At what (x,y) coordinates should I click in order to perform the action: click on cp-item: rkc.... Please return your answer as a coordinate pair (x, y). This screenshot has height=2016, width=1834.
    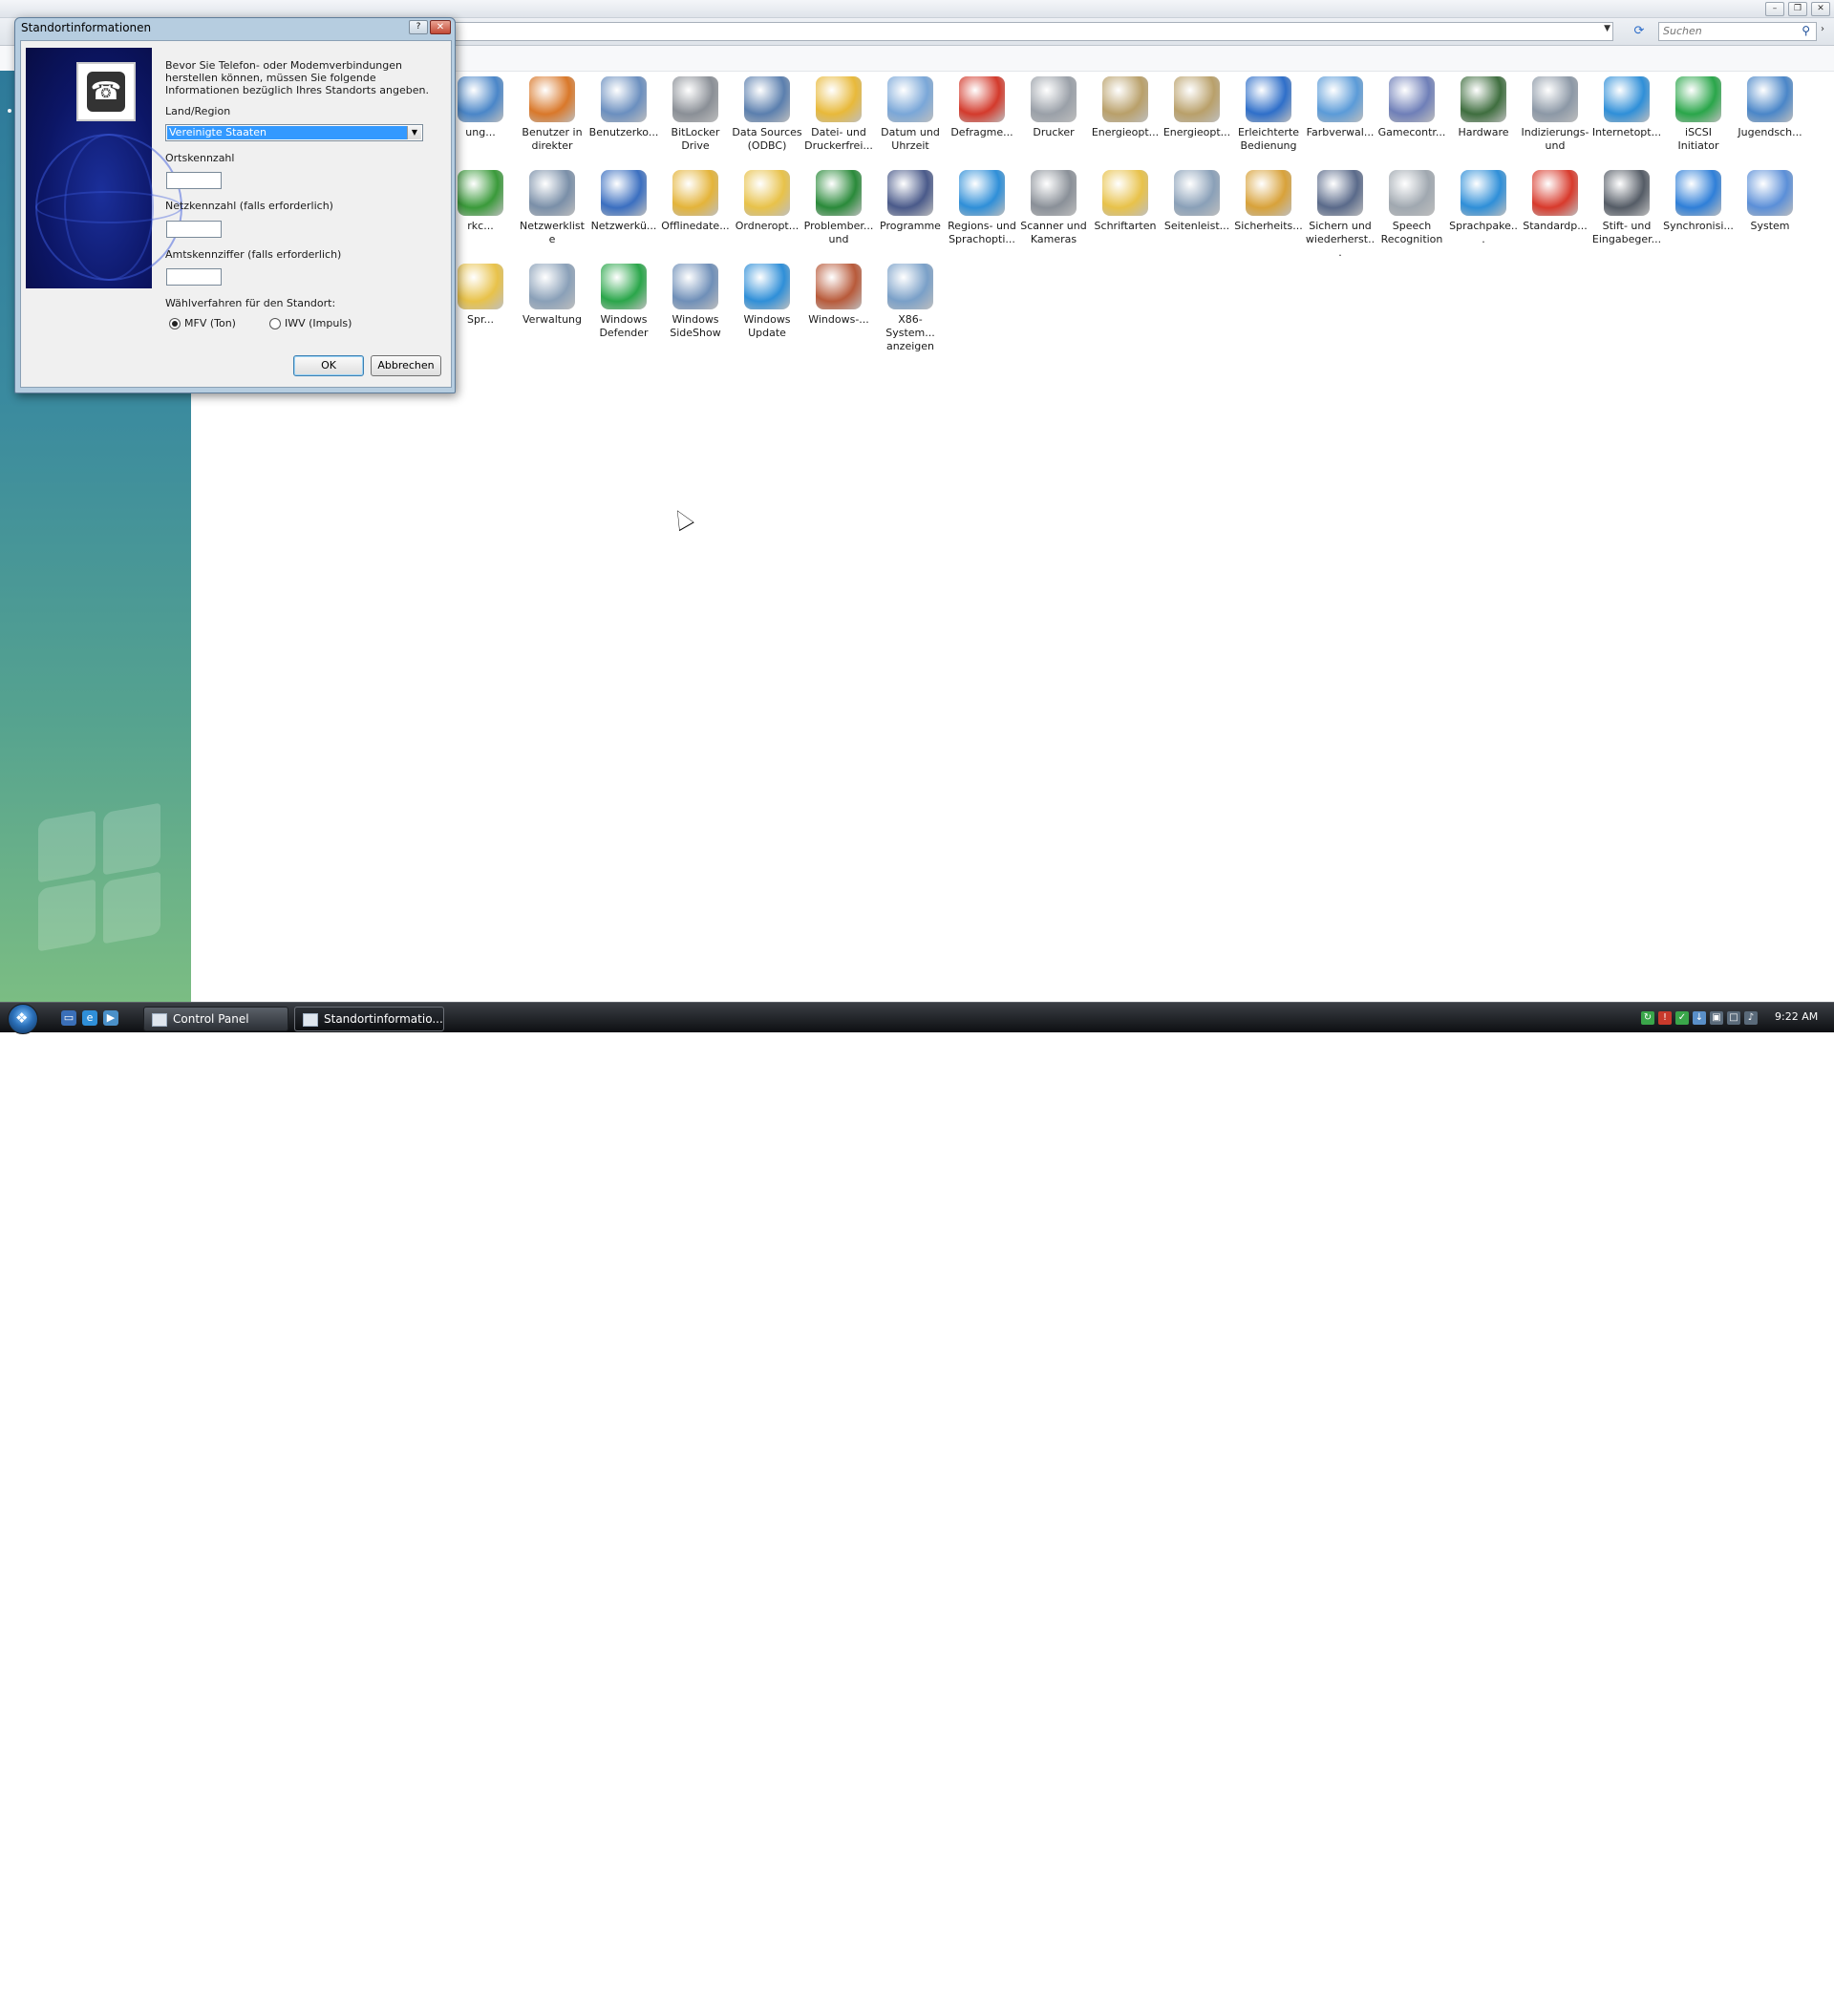
    Looking at the image, I should click on (481, 201).